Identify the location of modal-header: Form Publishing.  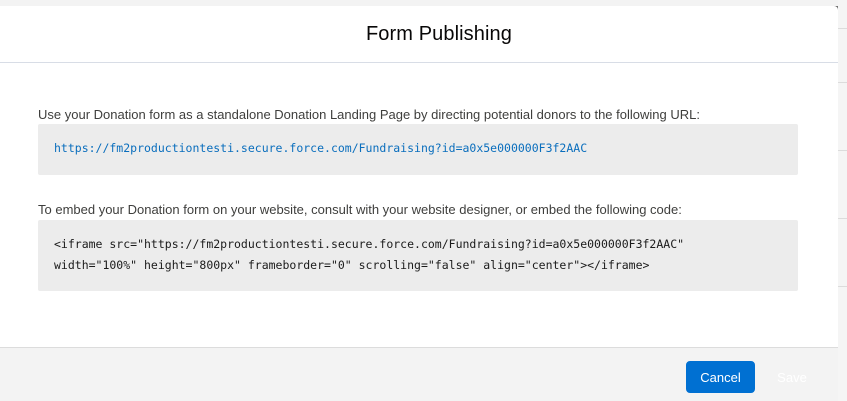
(419, 34).